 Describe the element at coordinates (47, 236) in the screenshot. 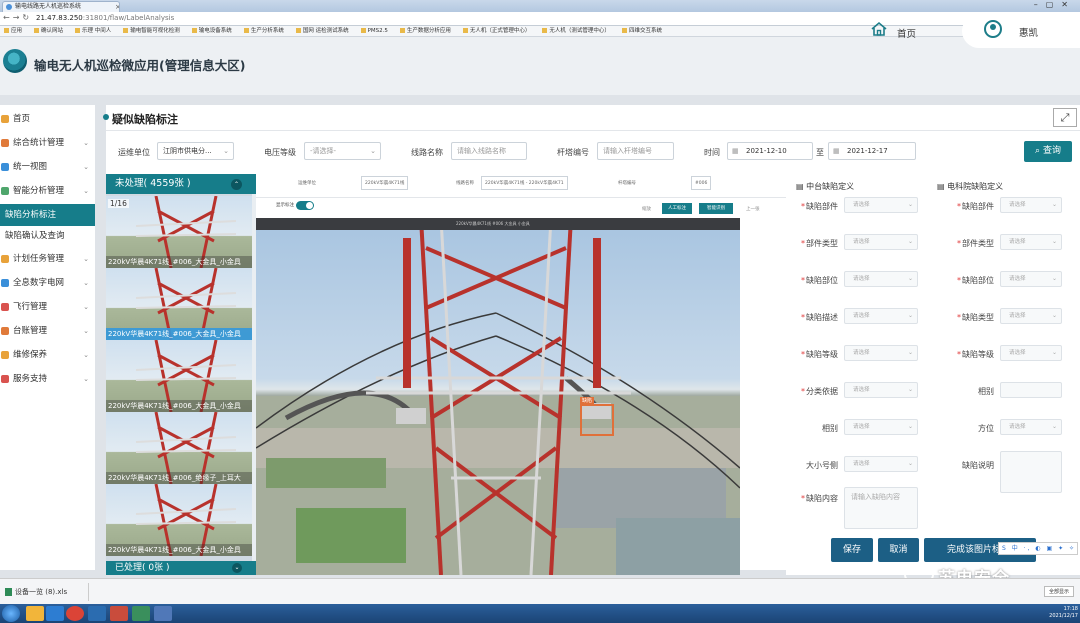

I see `sidebar-item: 缺陷确认及查询` at that location.